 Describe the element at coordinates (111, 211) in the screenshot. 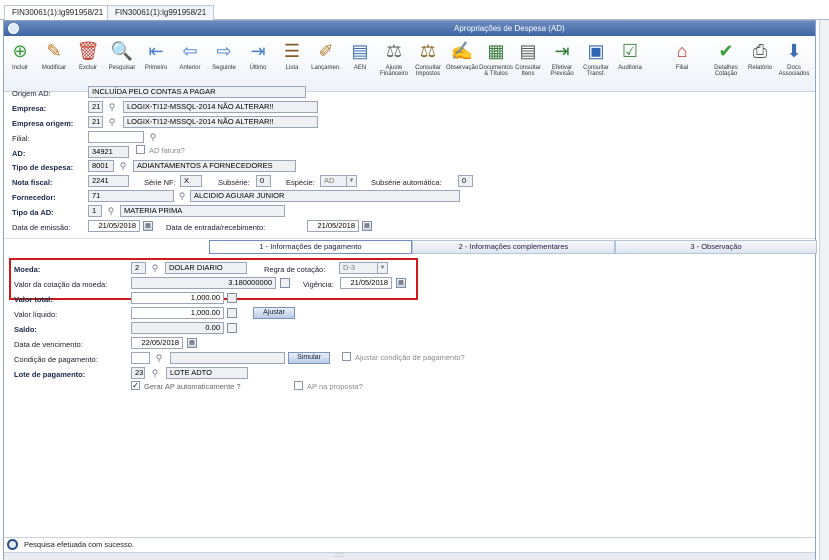

I see `tipo-ad-lookup-icon: ⚲` at that location.